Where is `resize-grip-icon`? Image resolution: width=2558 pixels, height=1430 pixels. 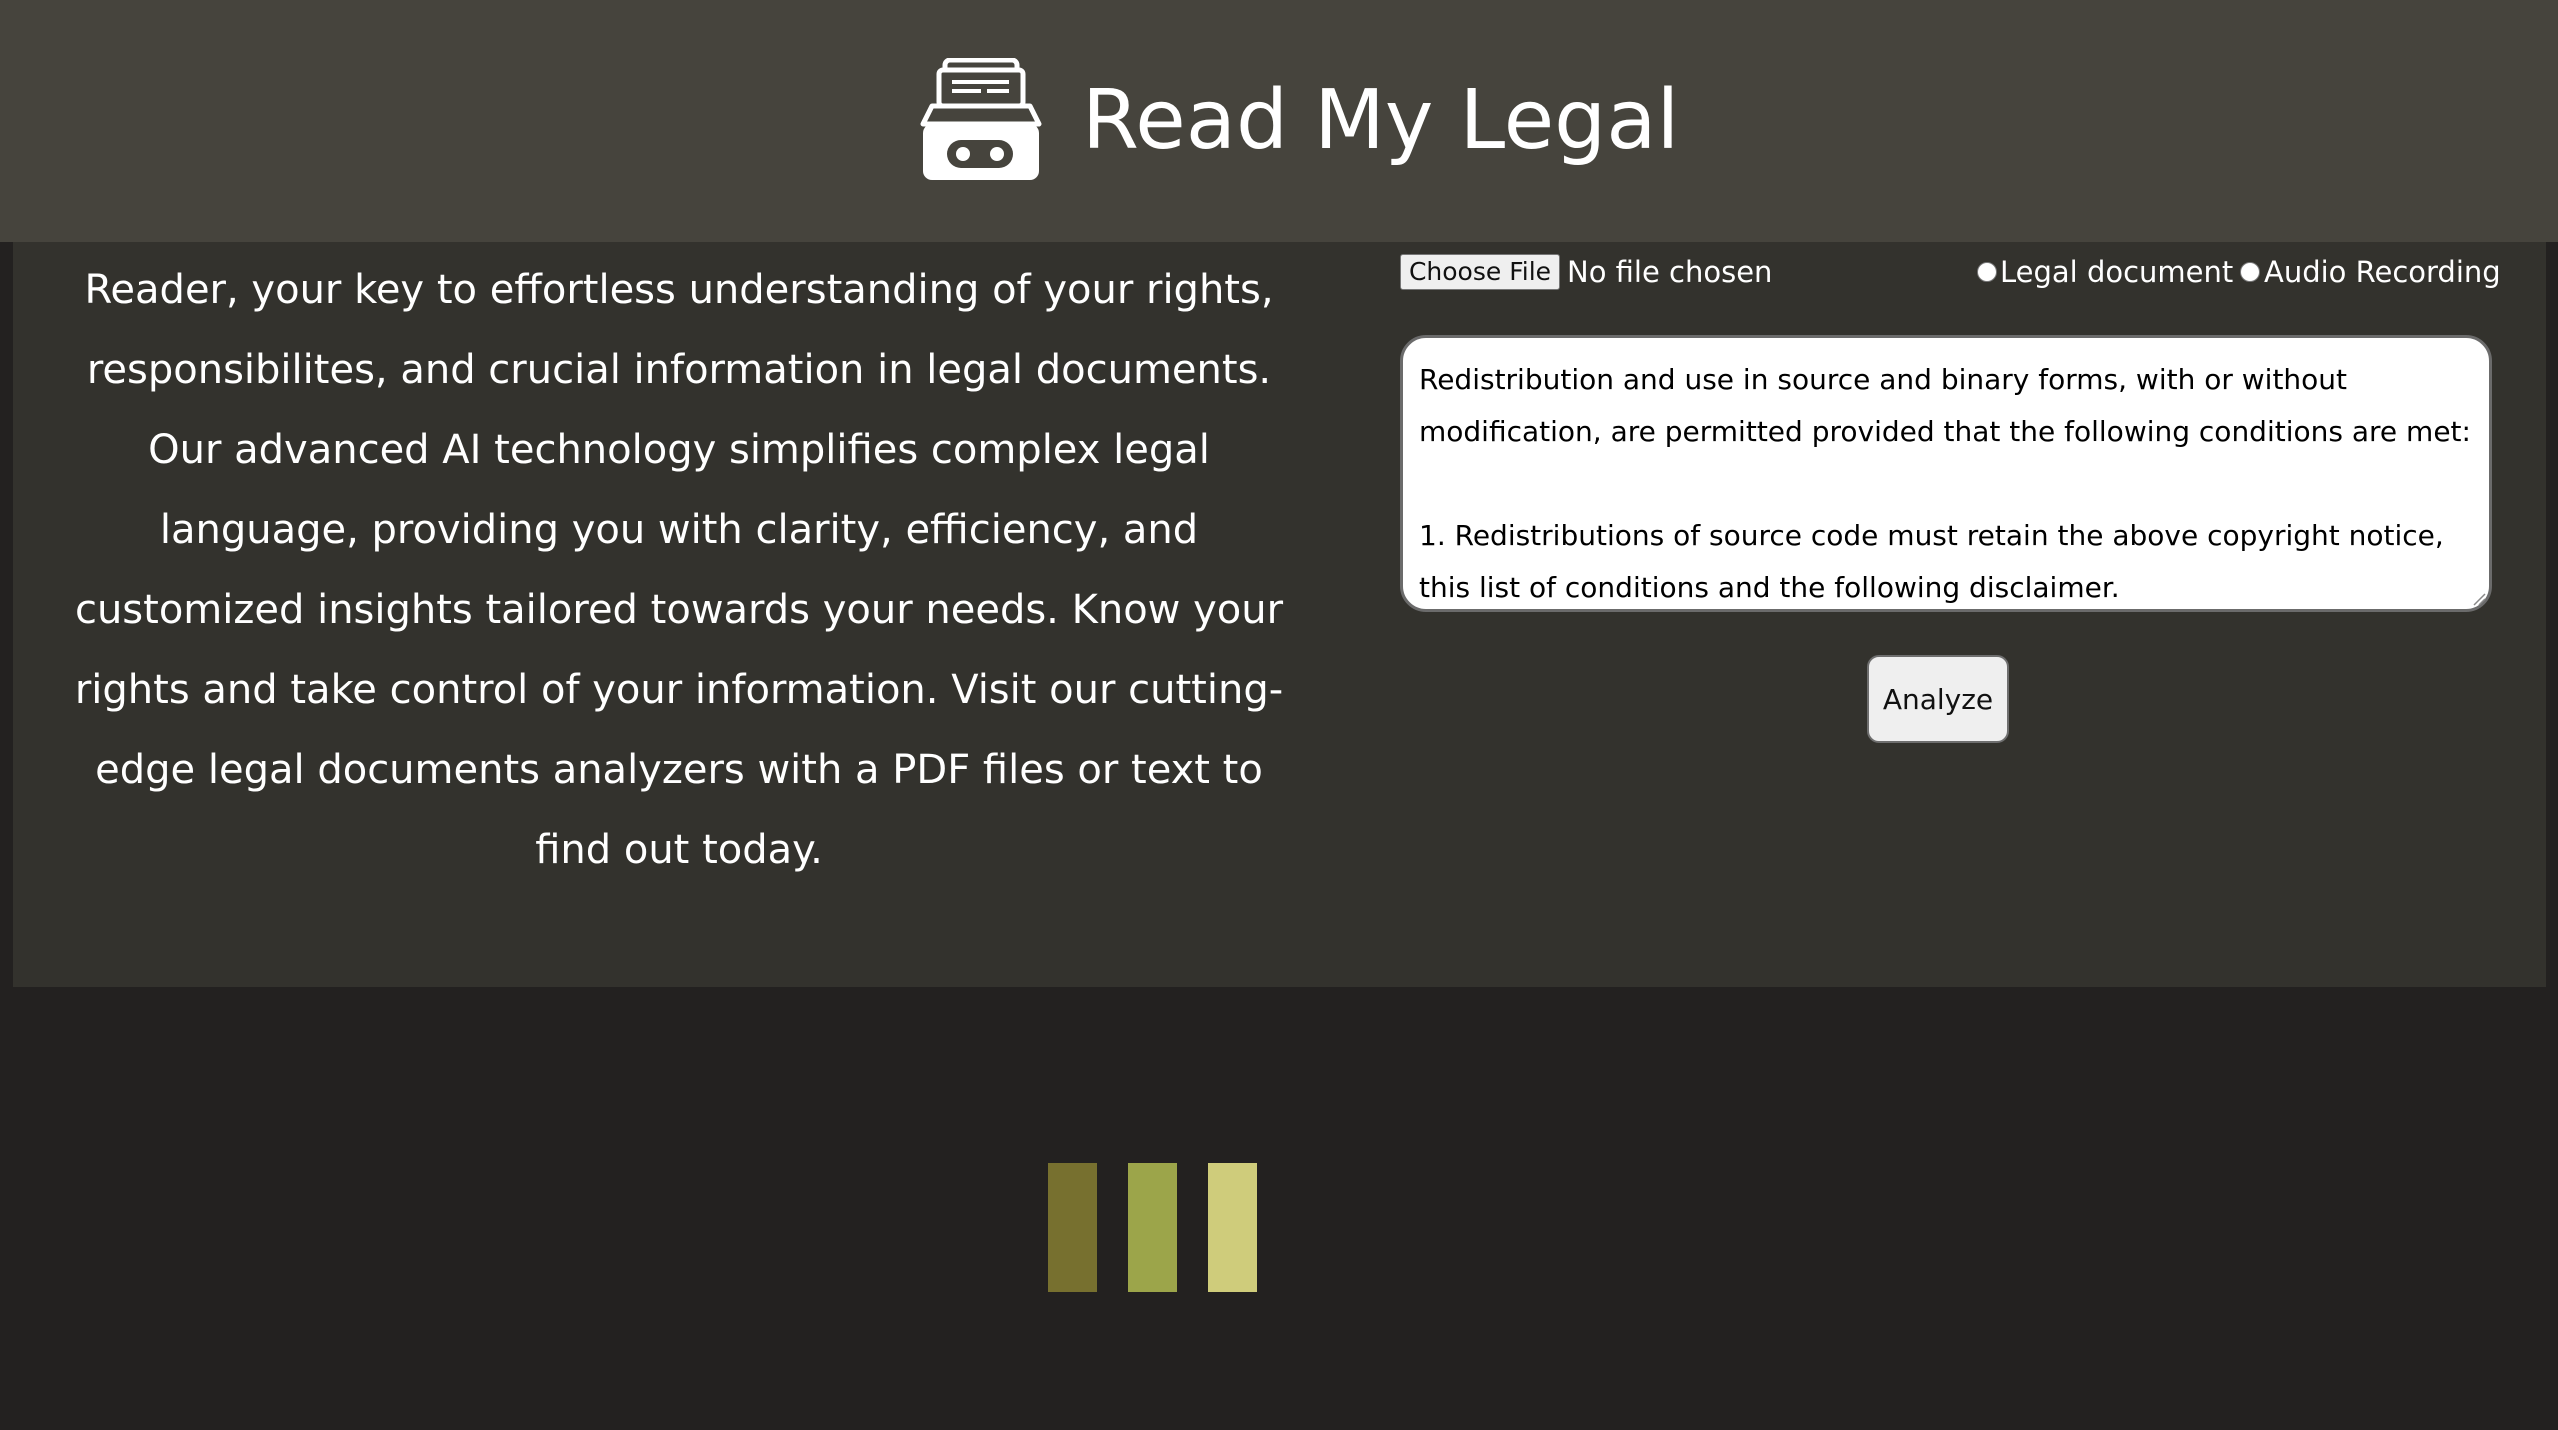 resize-grip-icon is located at coordinates (2478, 598).